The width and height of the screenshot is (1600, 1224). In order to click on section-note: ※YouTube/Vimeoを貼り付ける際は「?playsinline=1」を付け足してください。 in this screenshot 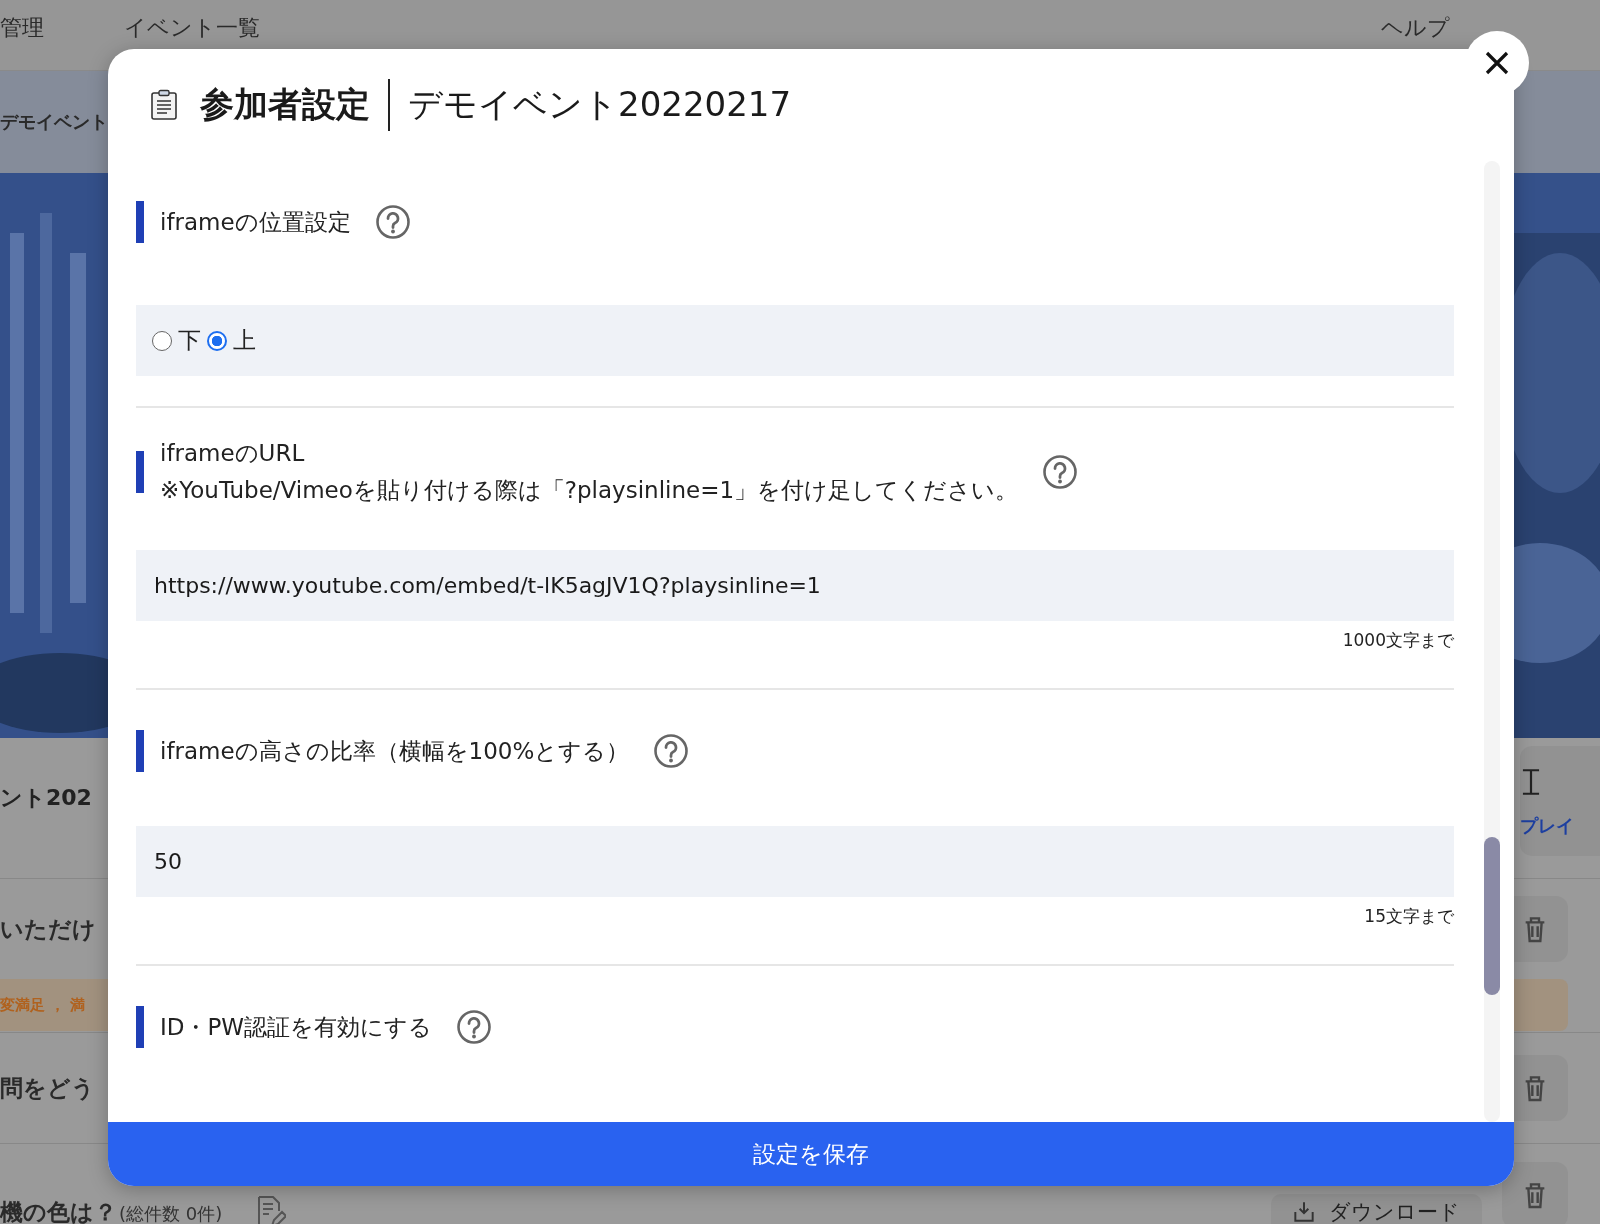, I will do `click(589, 490)`.